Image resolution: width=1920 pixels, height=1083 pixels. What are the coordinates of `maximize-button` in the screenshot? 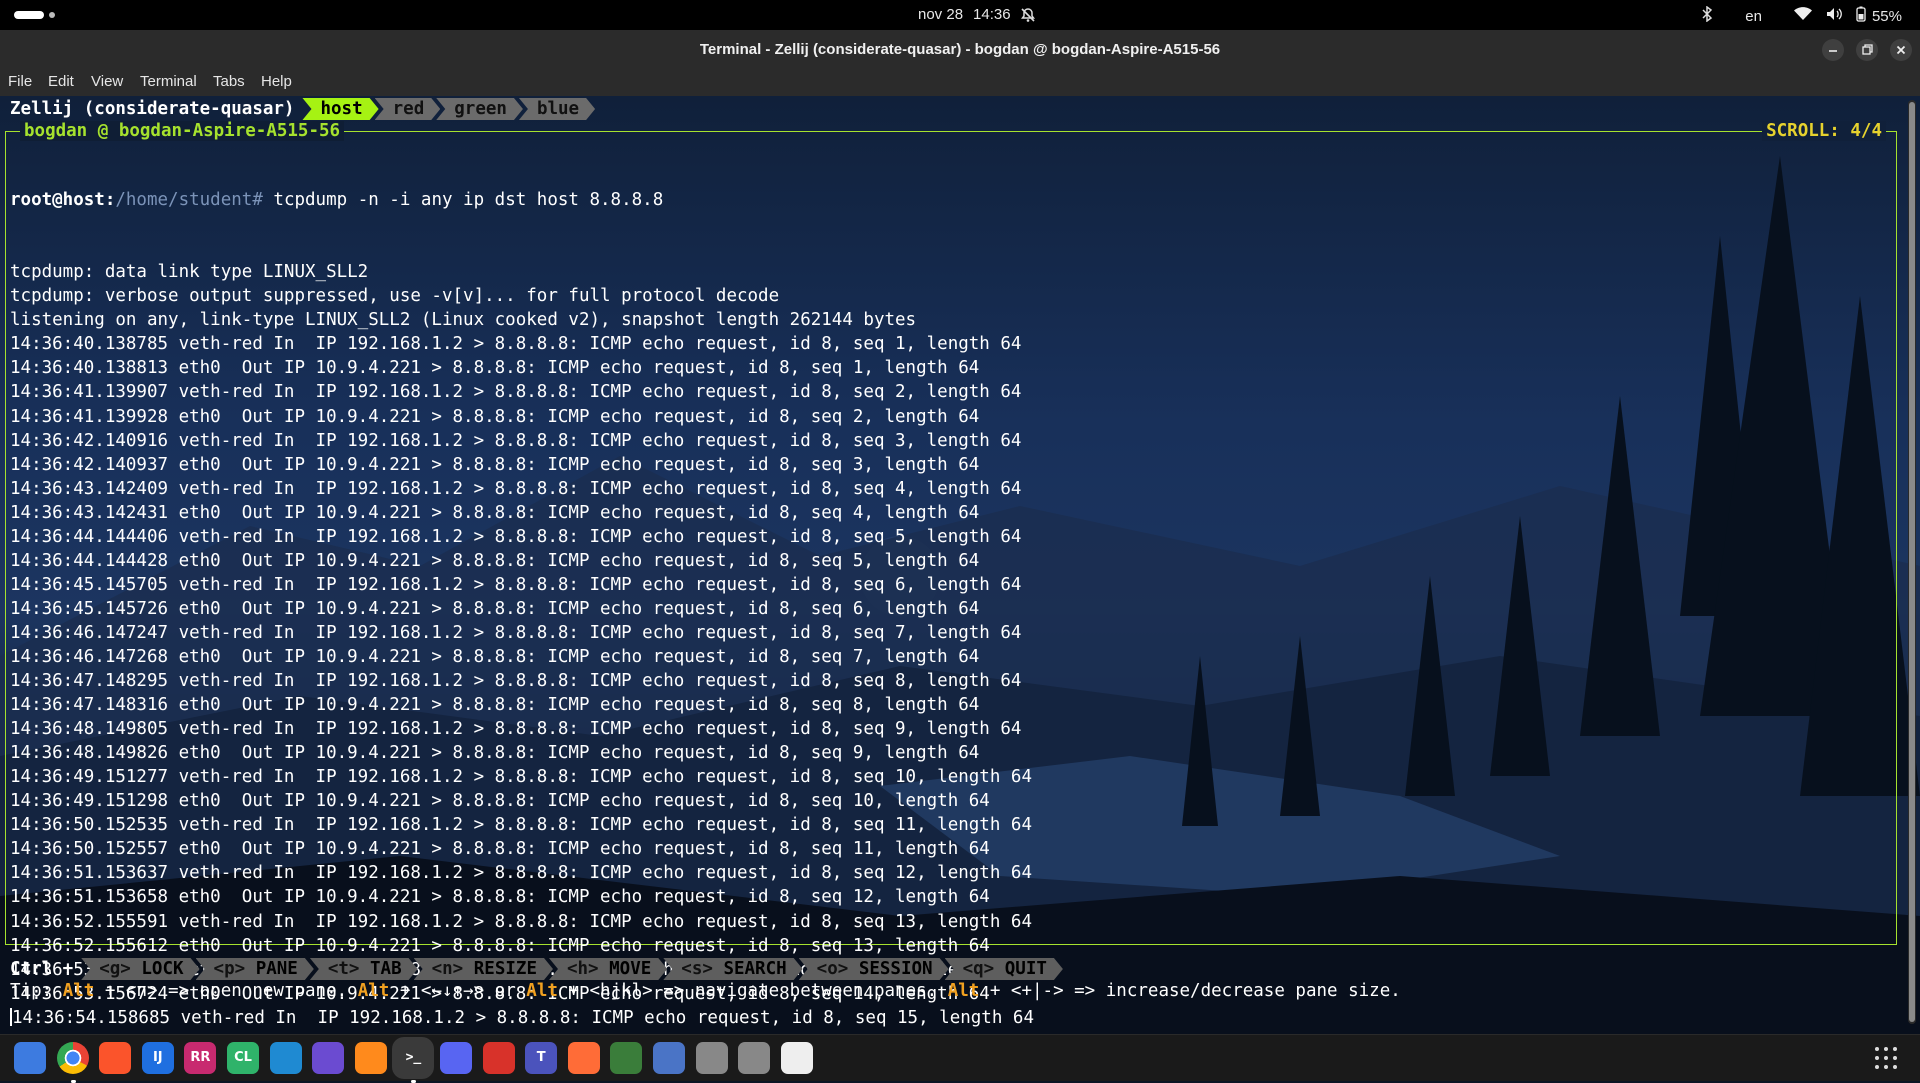 It's located at (1867, 50).